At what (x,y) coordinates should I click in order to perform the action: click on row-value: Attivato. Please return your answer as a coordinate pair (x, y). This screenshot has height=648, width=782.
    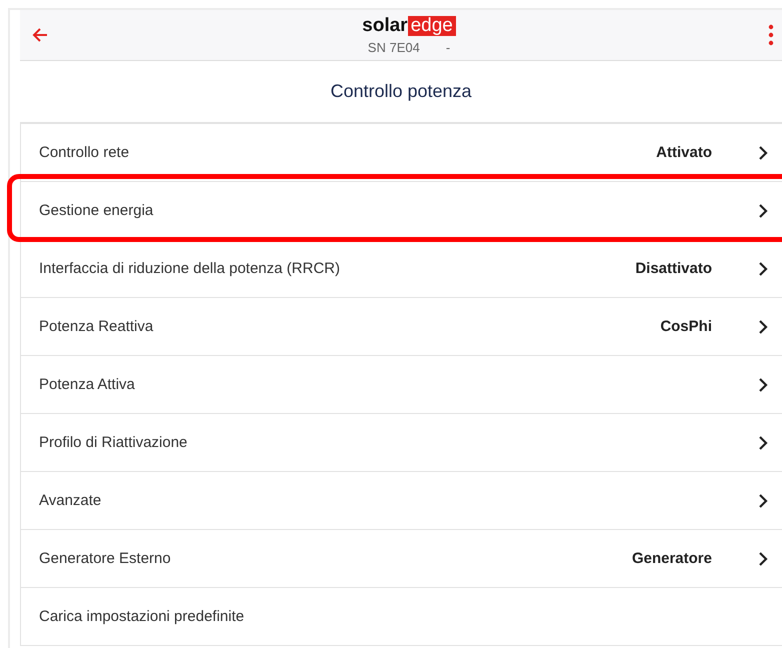
    Looking at the image, I should click on (684, 152).